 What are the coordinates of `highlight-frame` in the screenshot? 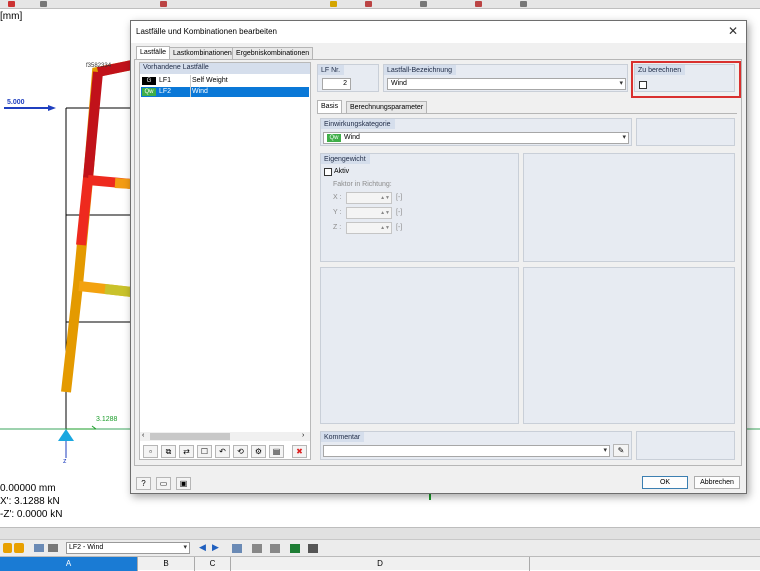 It's located at (686, 79).